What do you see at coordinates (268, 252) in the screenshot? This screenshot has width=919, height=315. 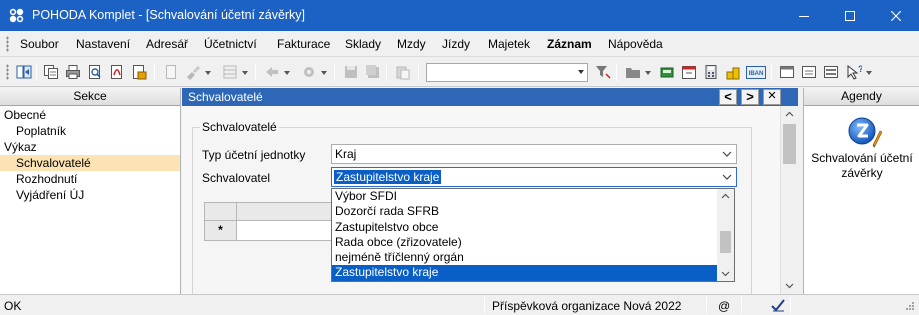 I see `approvers-grid: *` at bounding box center [268, 252].